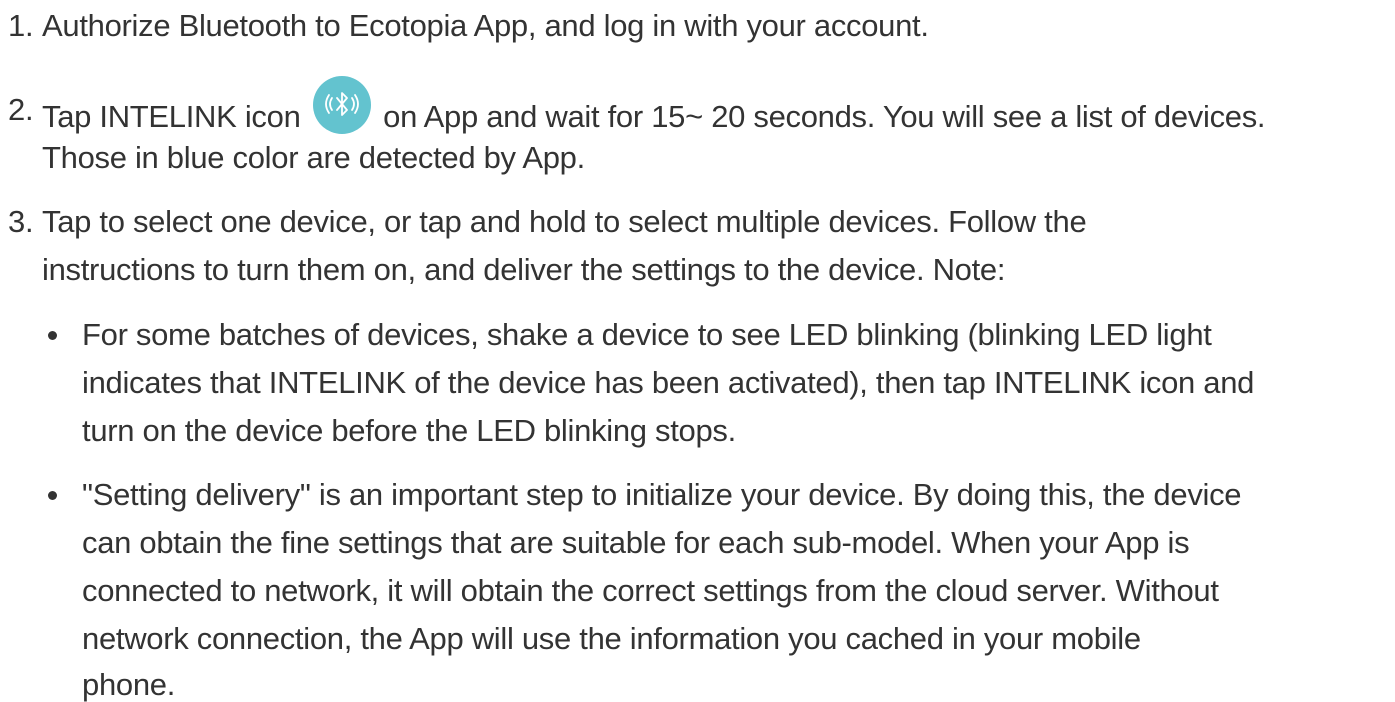 This screenshot has height=702, width=1395. Describe the element at coordinates (21, 221) in the screenshot. I see `step-number: 3.` at that location.